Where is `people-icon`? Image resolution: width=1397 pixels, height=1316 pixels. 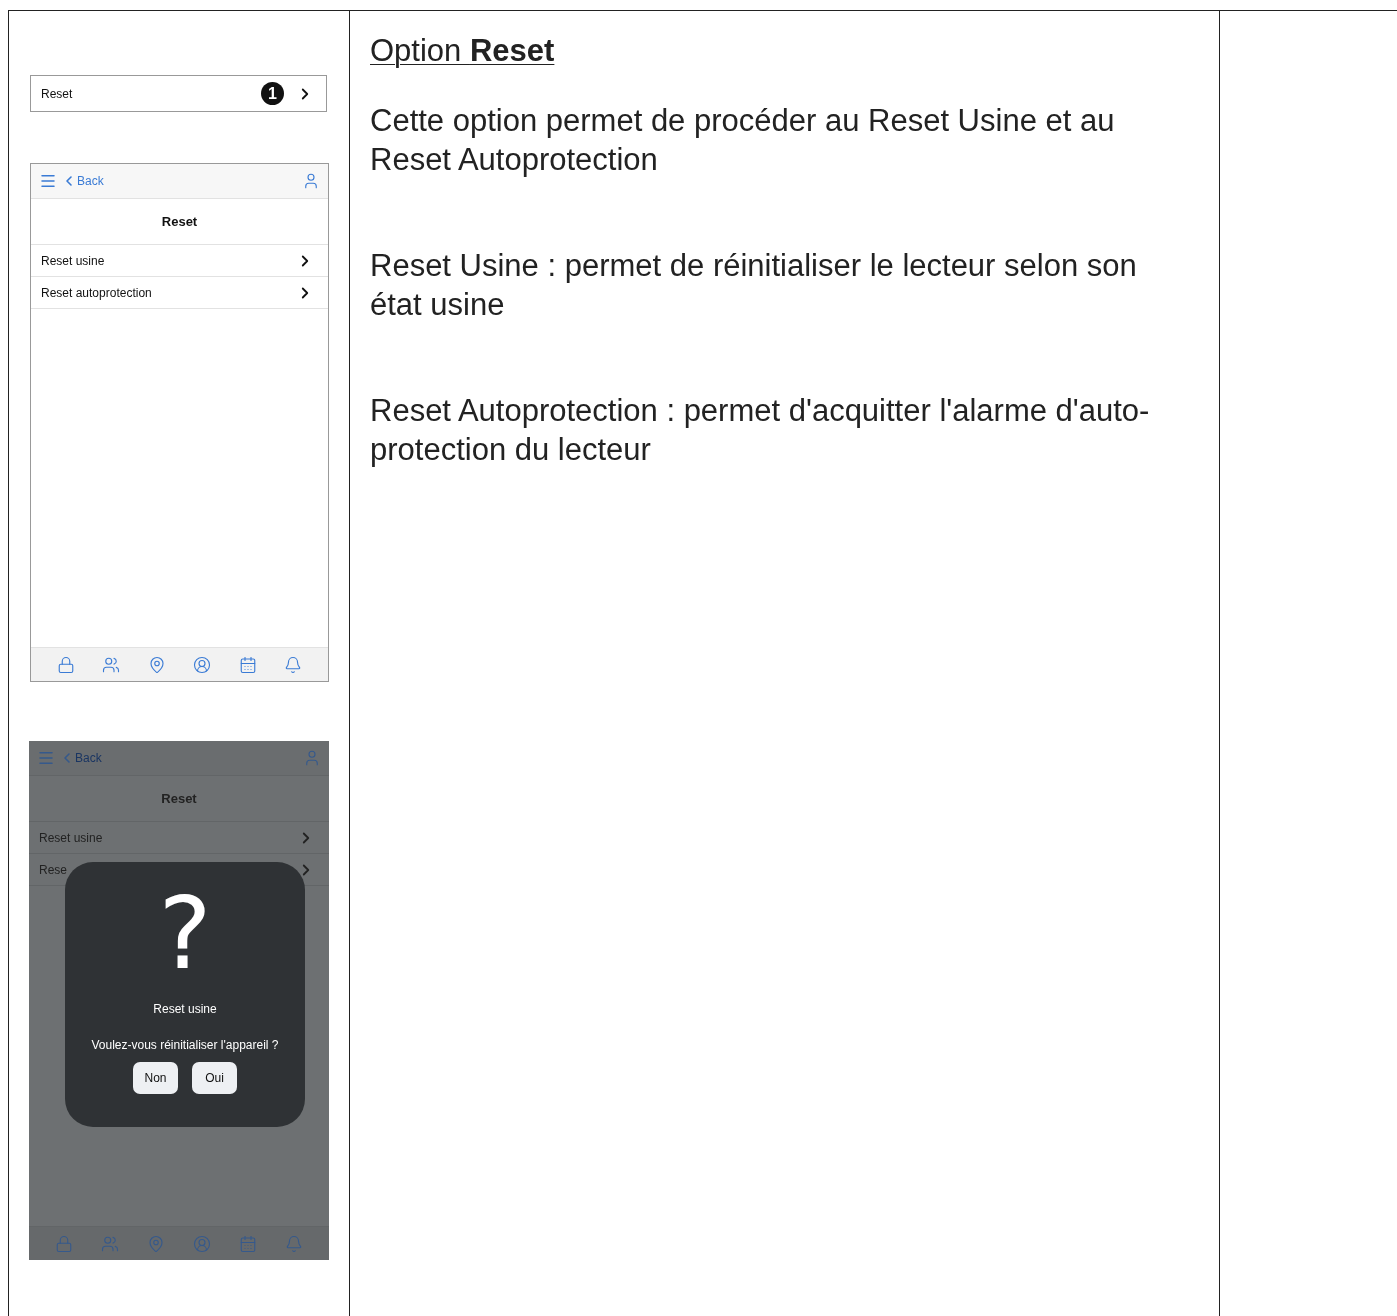 people-icon is located at coordinates (111, 664).